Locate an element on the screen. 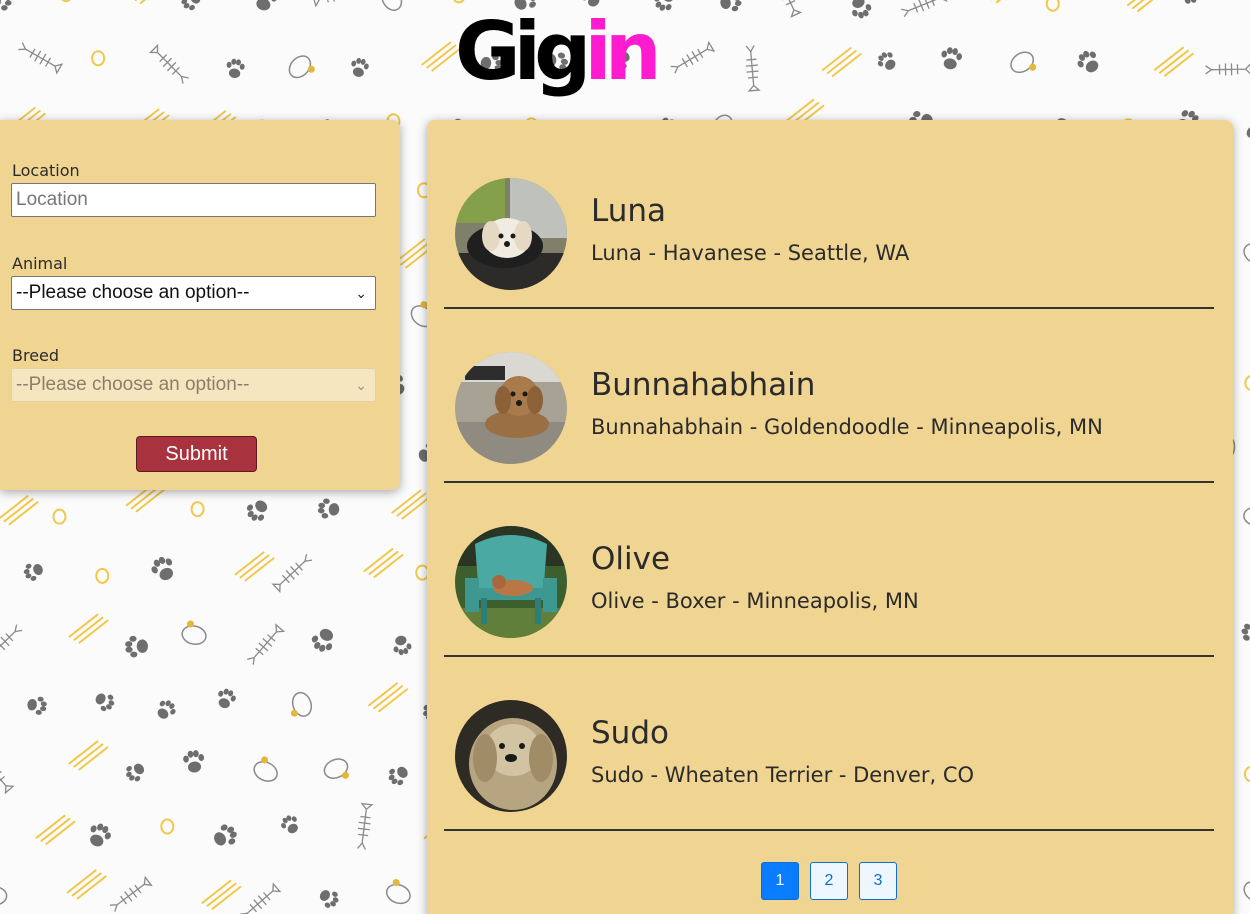 This screenshot has width=1250, height=914. submit-button: Submit is located at coordinates (196, 454).